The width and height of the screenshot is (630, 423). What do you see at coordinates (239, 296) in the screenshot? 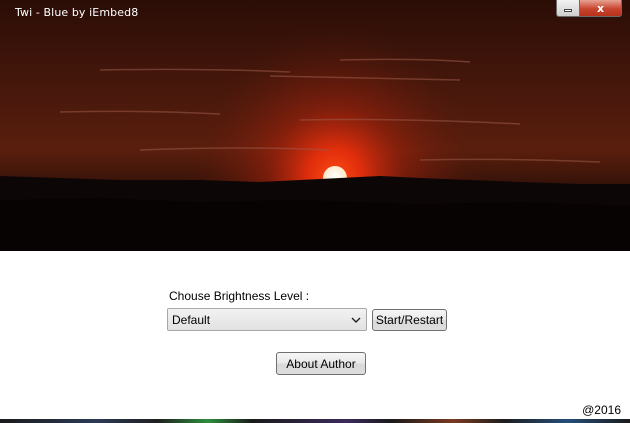
I see `brightness-label: Chouse Brightness Level :` at bounding box center [239, 296].